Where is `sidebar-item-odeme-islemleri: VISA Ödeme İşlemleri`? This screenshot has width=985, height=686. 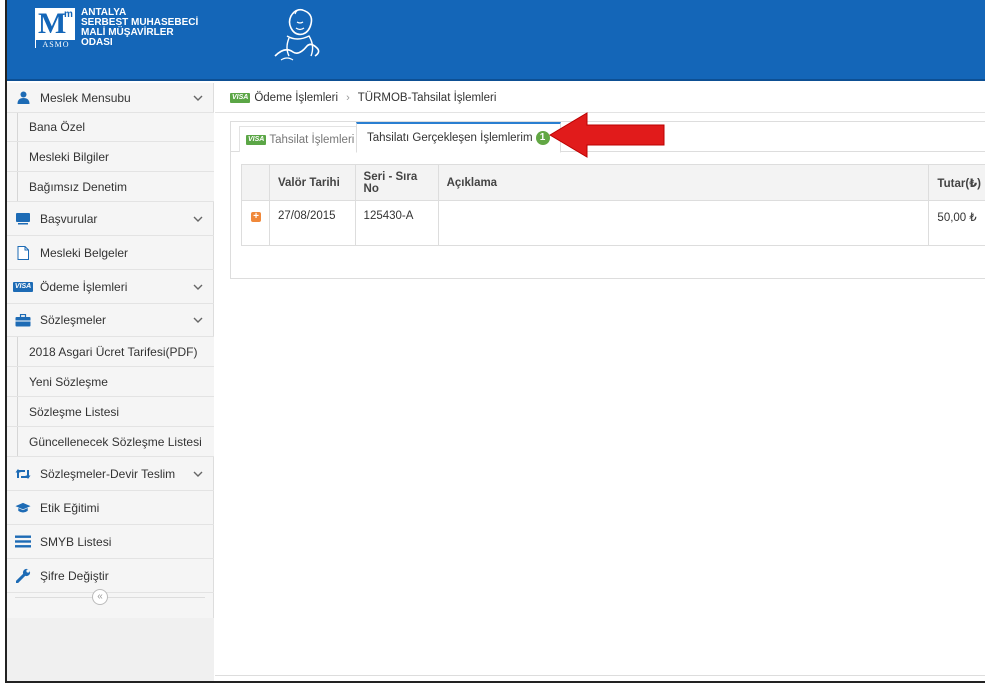 sidebar-item-odeme-islemleri: VISA Ödeme İşlemleri is located at coordinates (110, 287).